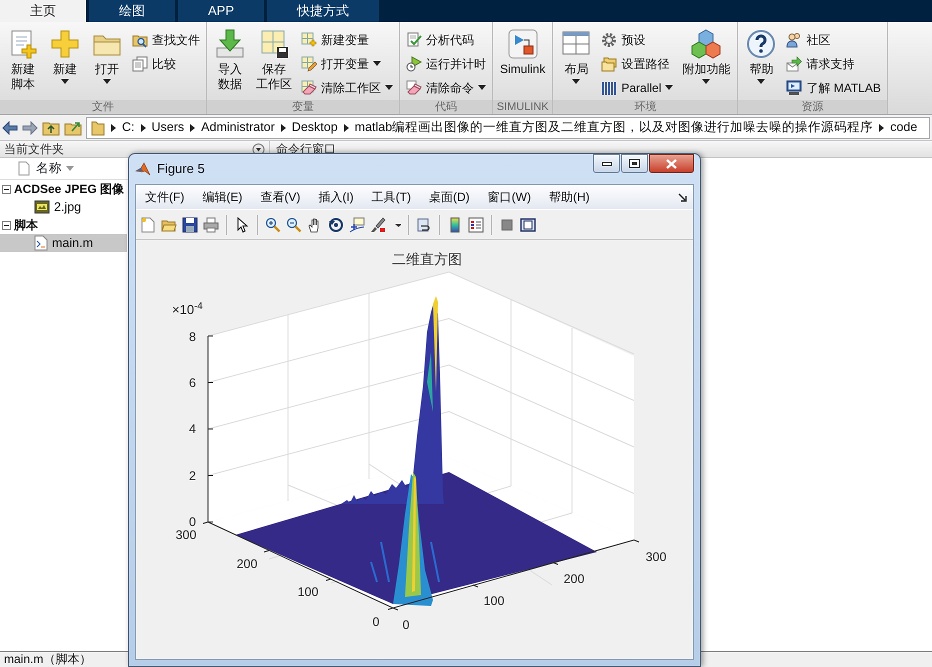  Describe the element at coordinates (637, 87) in the screenshot. I see `ribbon-button: Parallel` at that location.